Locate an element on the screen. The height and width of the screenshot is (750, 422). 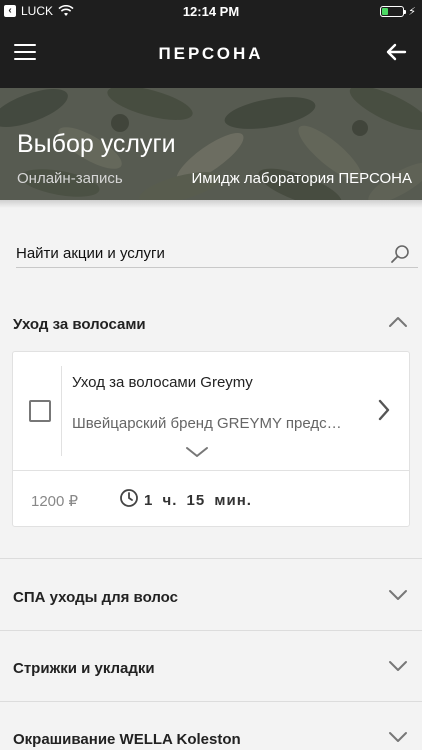
service-name: Уход за волосами Greymy is located at coordinates (162, 382).